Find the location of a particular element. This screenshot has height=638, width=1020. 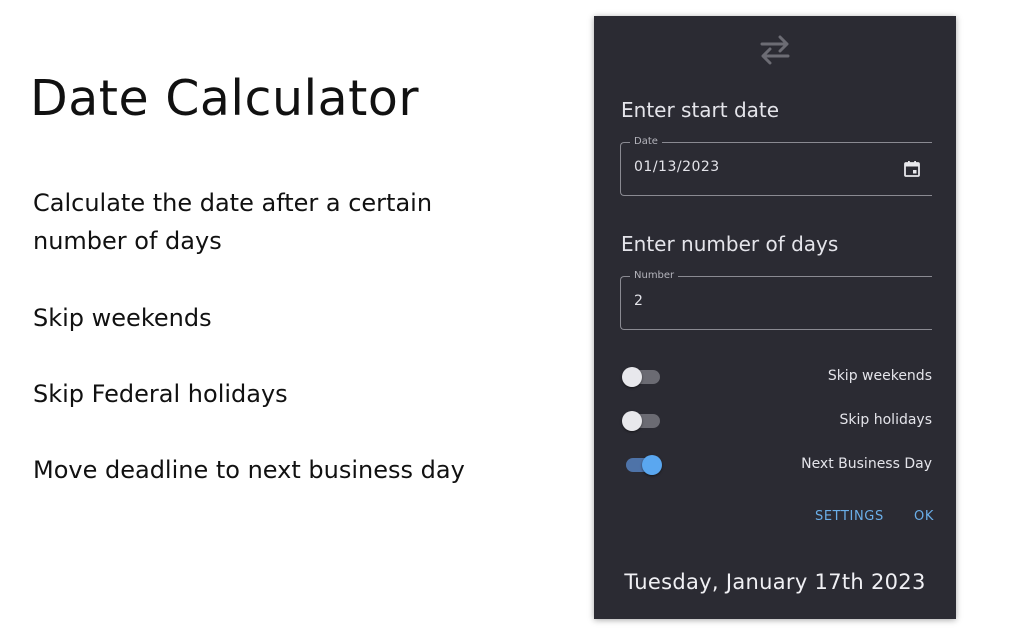

start-date-field: Date 01/13/2023 is located at coordinates (776, 165).